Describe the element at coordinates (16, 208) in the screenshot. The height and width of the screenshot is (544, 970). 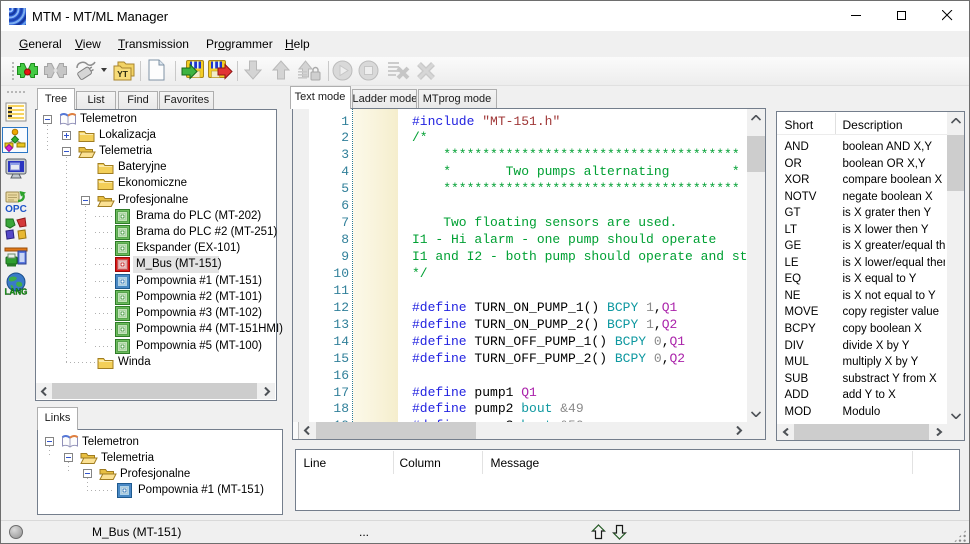
I see `svg-text: OPC` at that location.